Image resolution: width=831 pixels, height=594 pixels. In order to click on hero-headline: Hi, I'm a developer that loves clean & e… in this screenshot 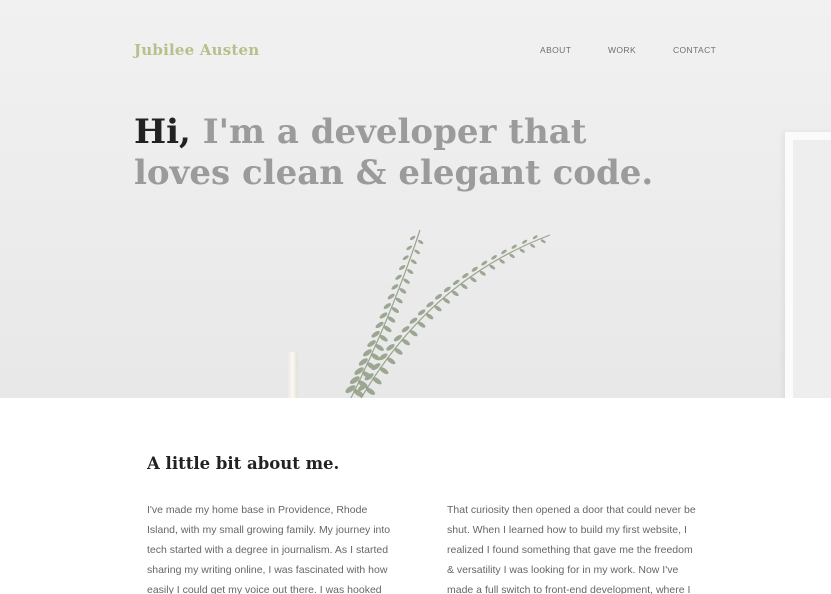, I will do `click(414, 153)`.